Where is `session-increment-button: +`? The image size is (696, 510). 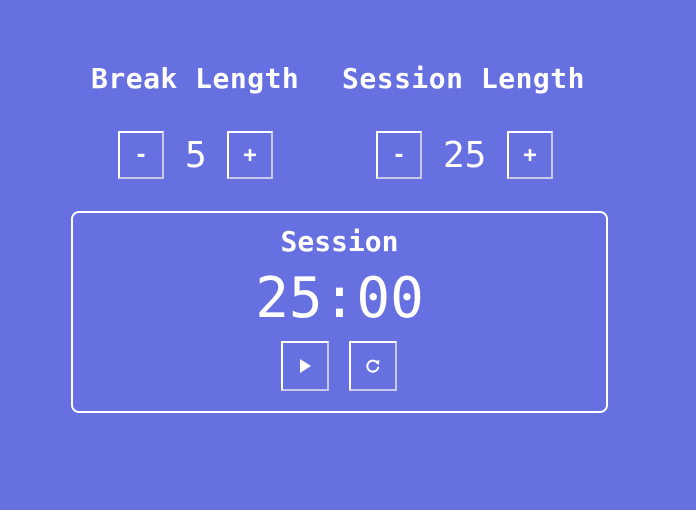 session-increment-button: + is located at coordinates (530, 155).